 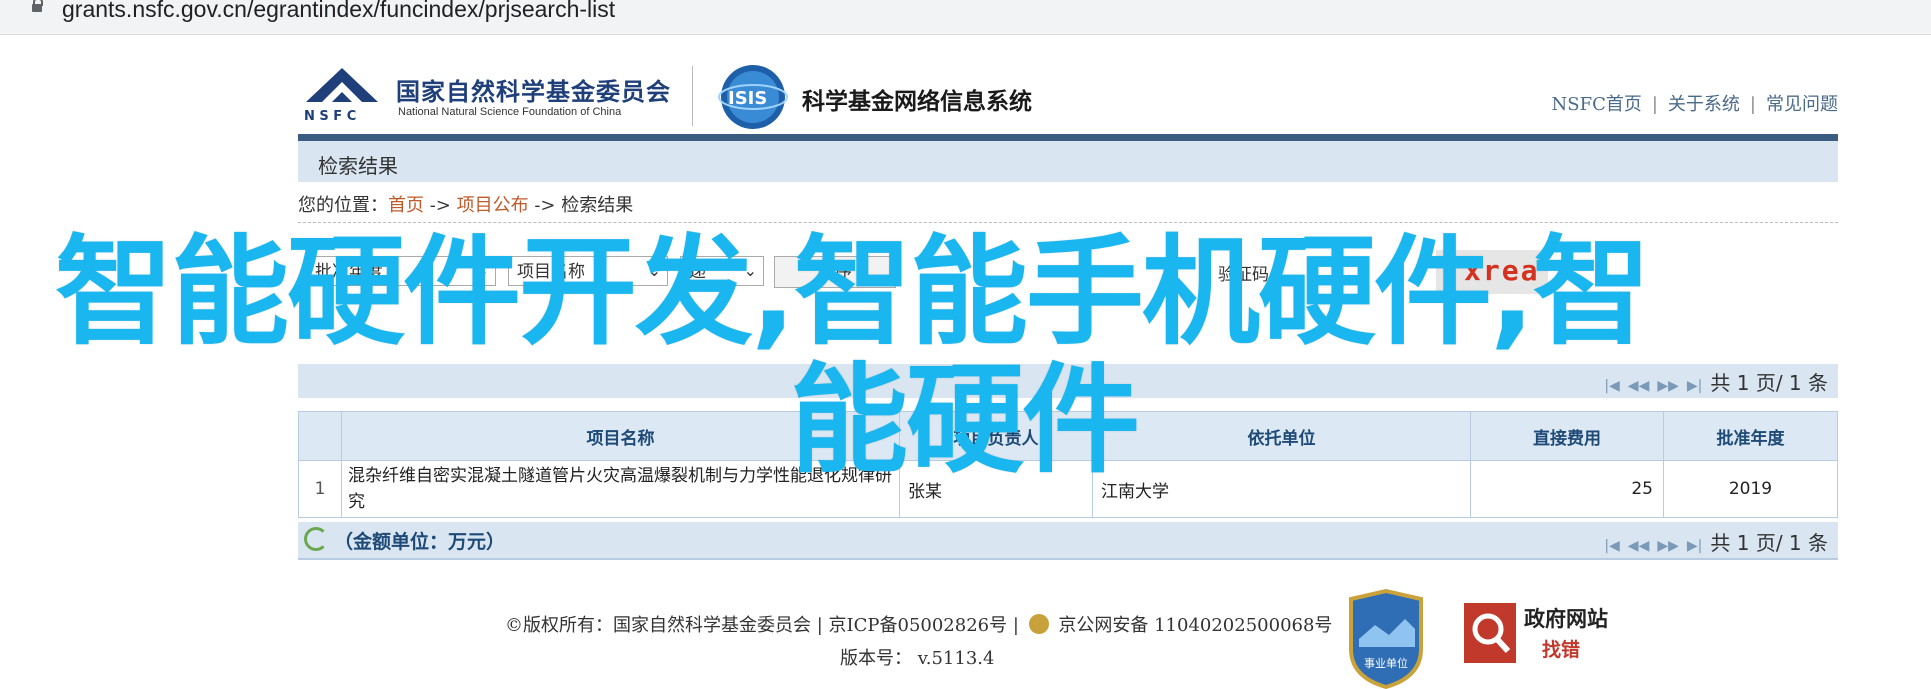 I want to click on system-name: 科学基金网络信息系统, so click(x=917, y=102).